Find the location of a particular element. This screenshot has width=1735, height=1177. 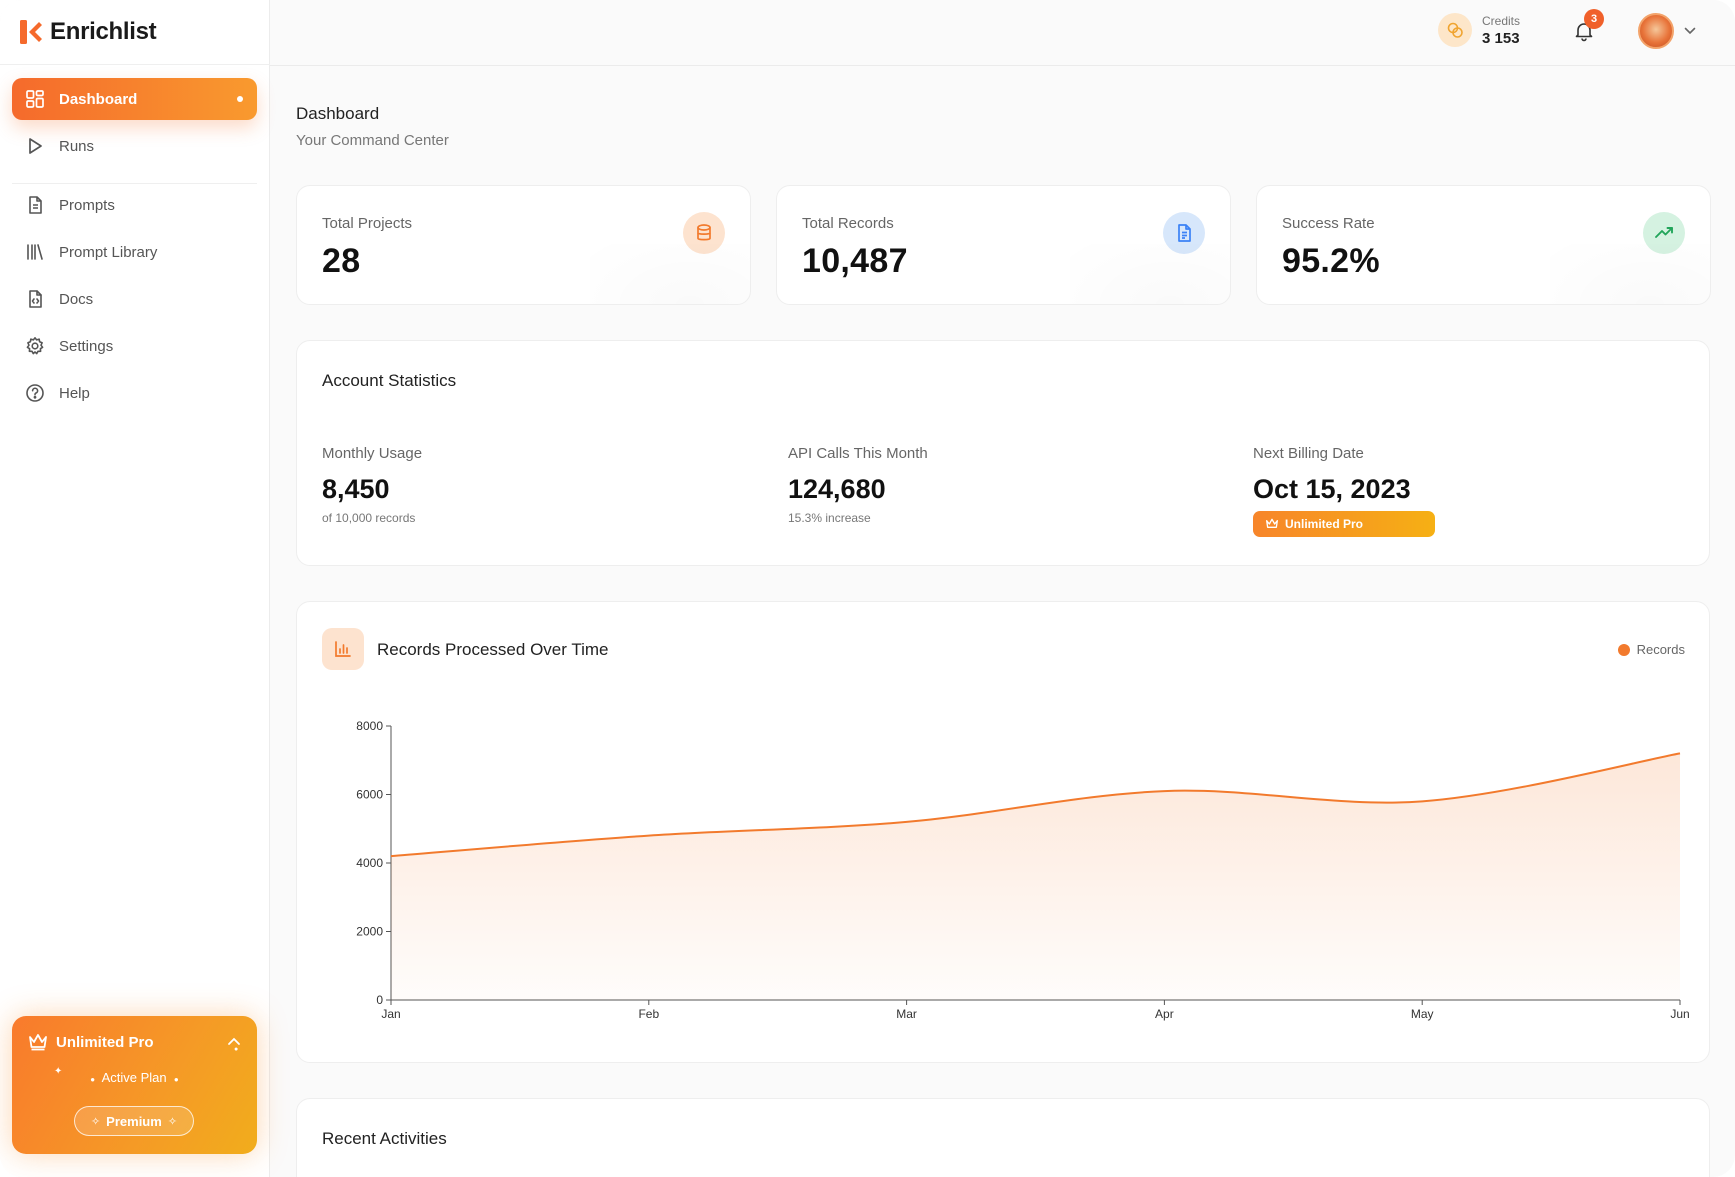

sidebar-item-label: Runs is located at coordinates (77, 146).